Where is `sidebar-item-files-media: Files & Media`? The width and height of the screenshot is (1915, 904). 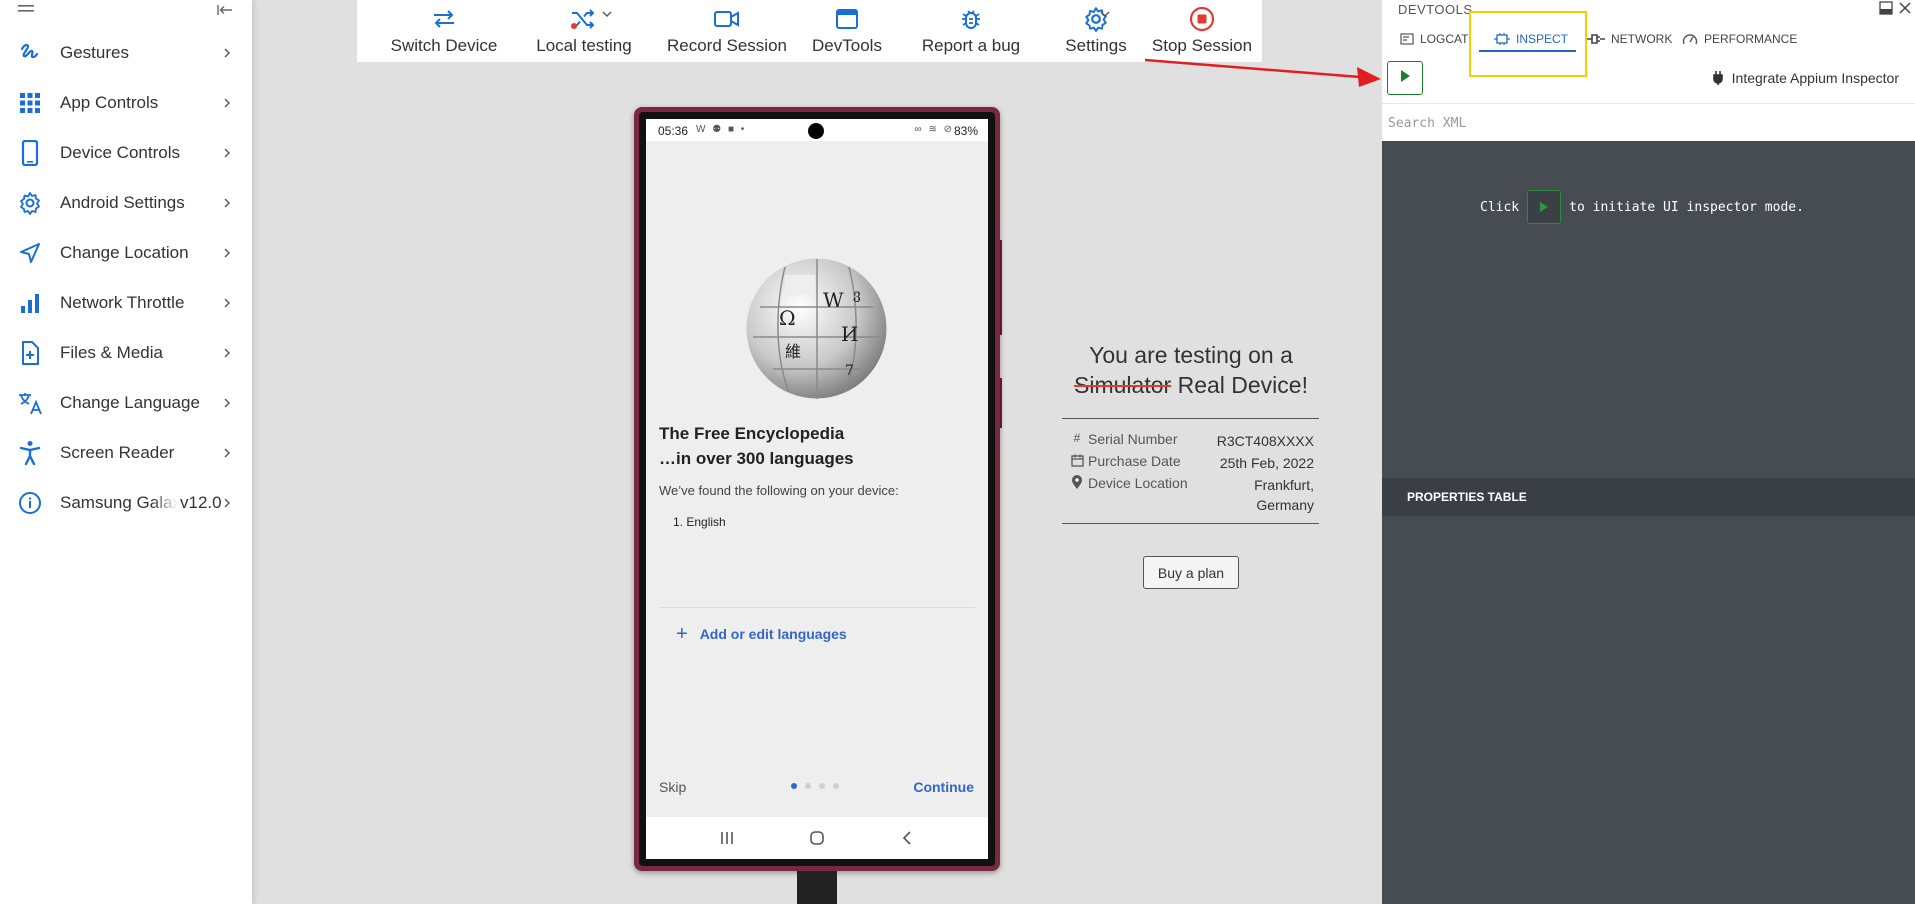
sidebar-item-files-media: Files & Media is located at coordinates (126, 353).